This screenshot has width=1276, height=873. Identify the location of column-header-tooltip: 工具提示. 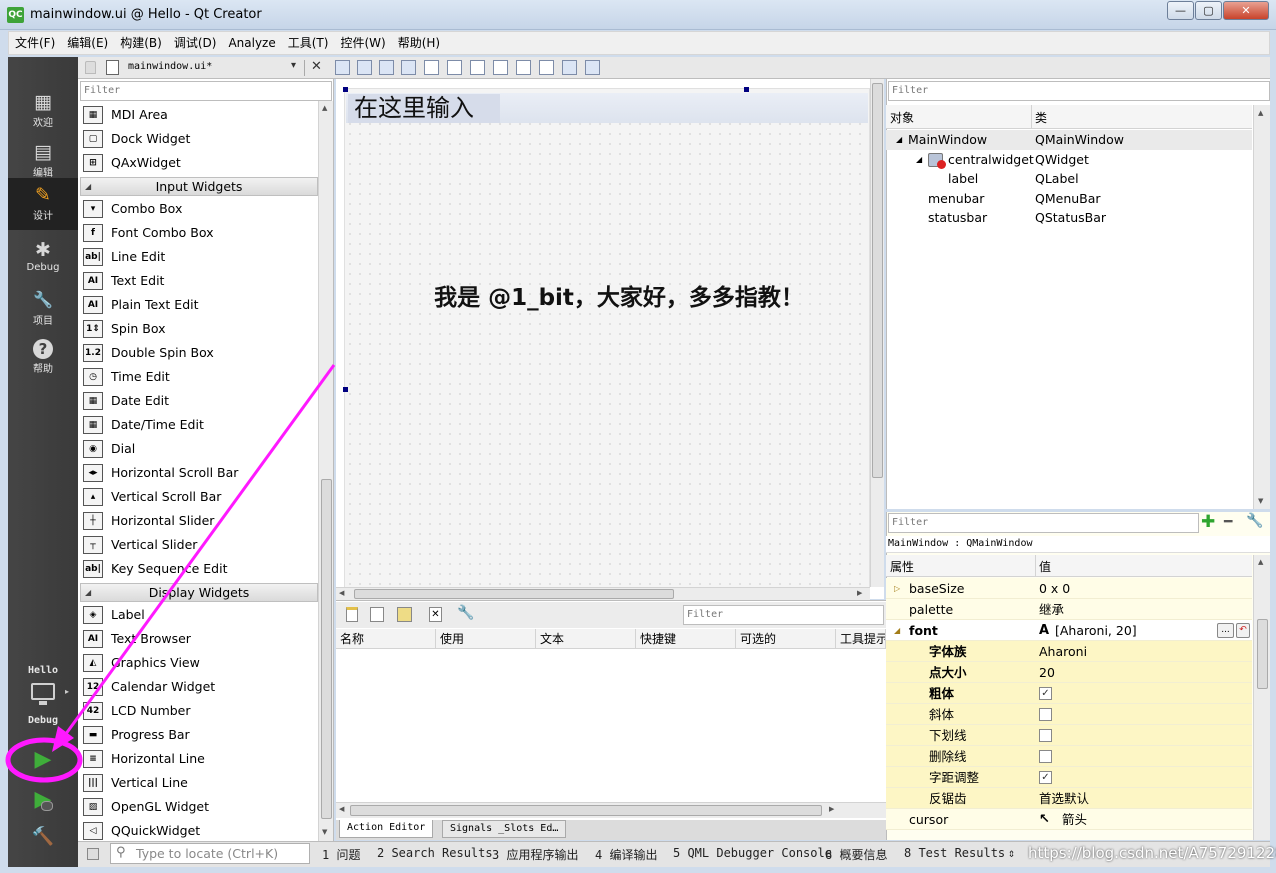
(861, 639).